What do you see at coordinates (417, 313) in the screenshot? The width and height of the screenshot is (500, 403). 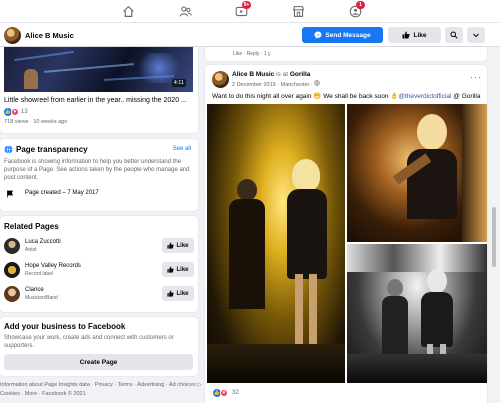 I see `post-photo-band-bw` at bounding box center [417, 313].